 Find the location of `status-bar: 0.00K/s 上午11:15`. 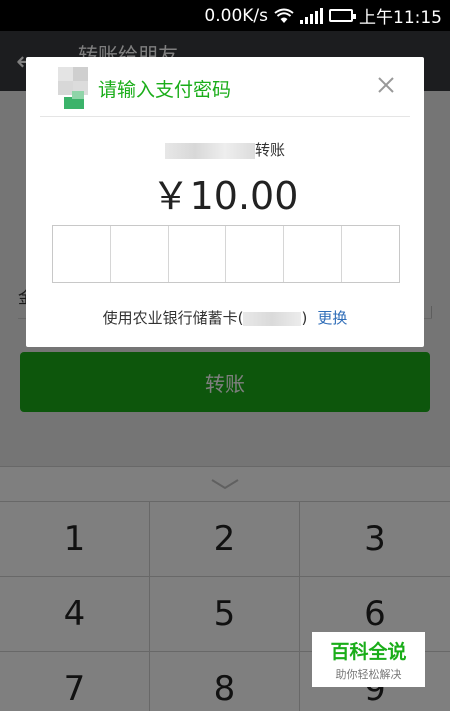

status-bar: 0.00K/s 上午11:15 is located at coordinates (225, 15).